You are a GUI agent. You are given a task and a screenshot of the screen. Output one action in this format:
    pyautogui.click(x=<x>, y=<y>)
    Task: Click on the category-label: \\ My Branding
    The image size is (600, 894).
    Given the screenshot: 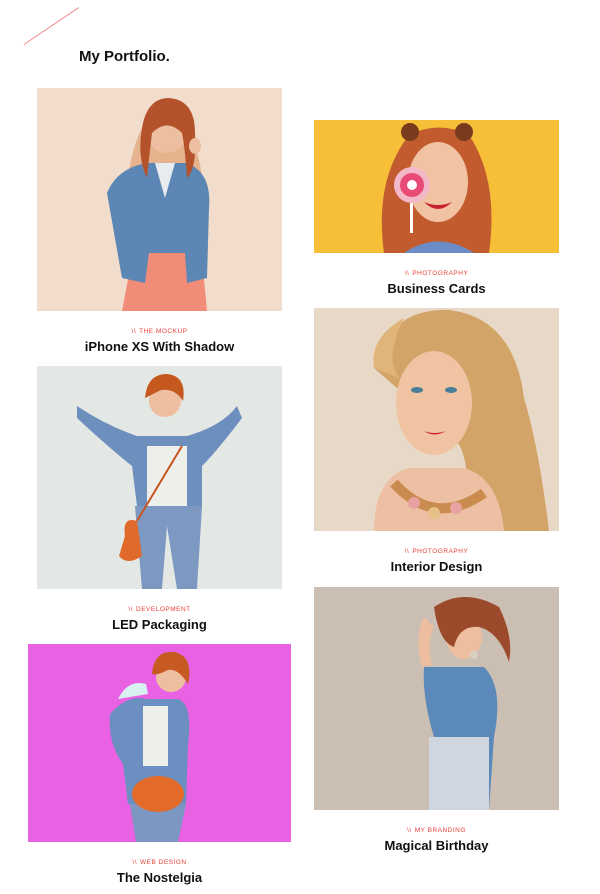 What is the action you would take?
    pyautogui.click(x=436, y=830)
    